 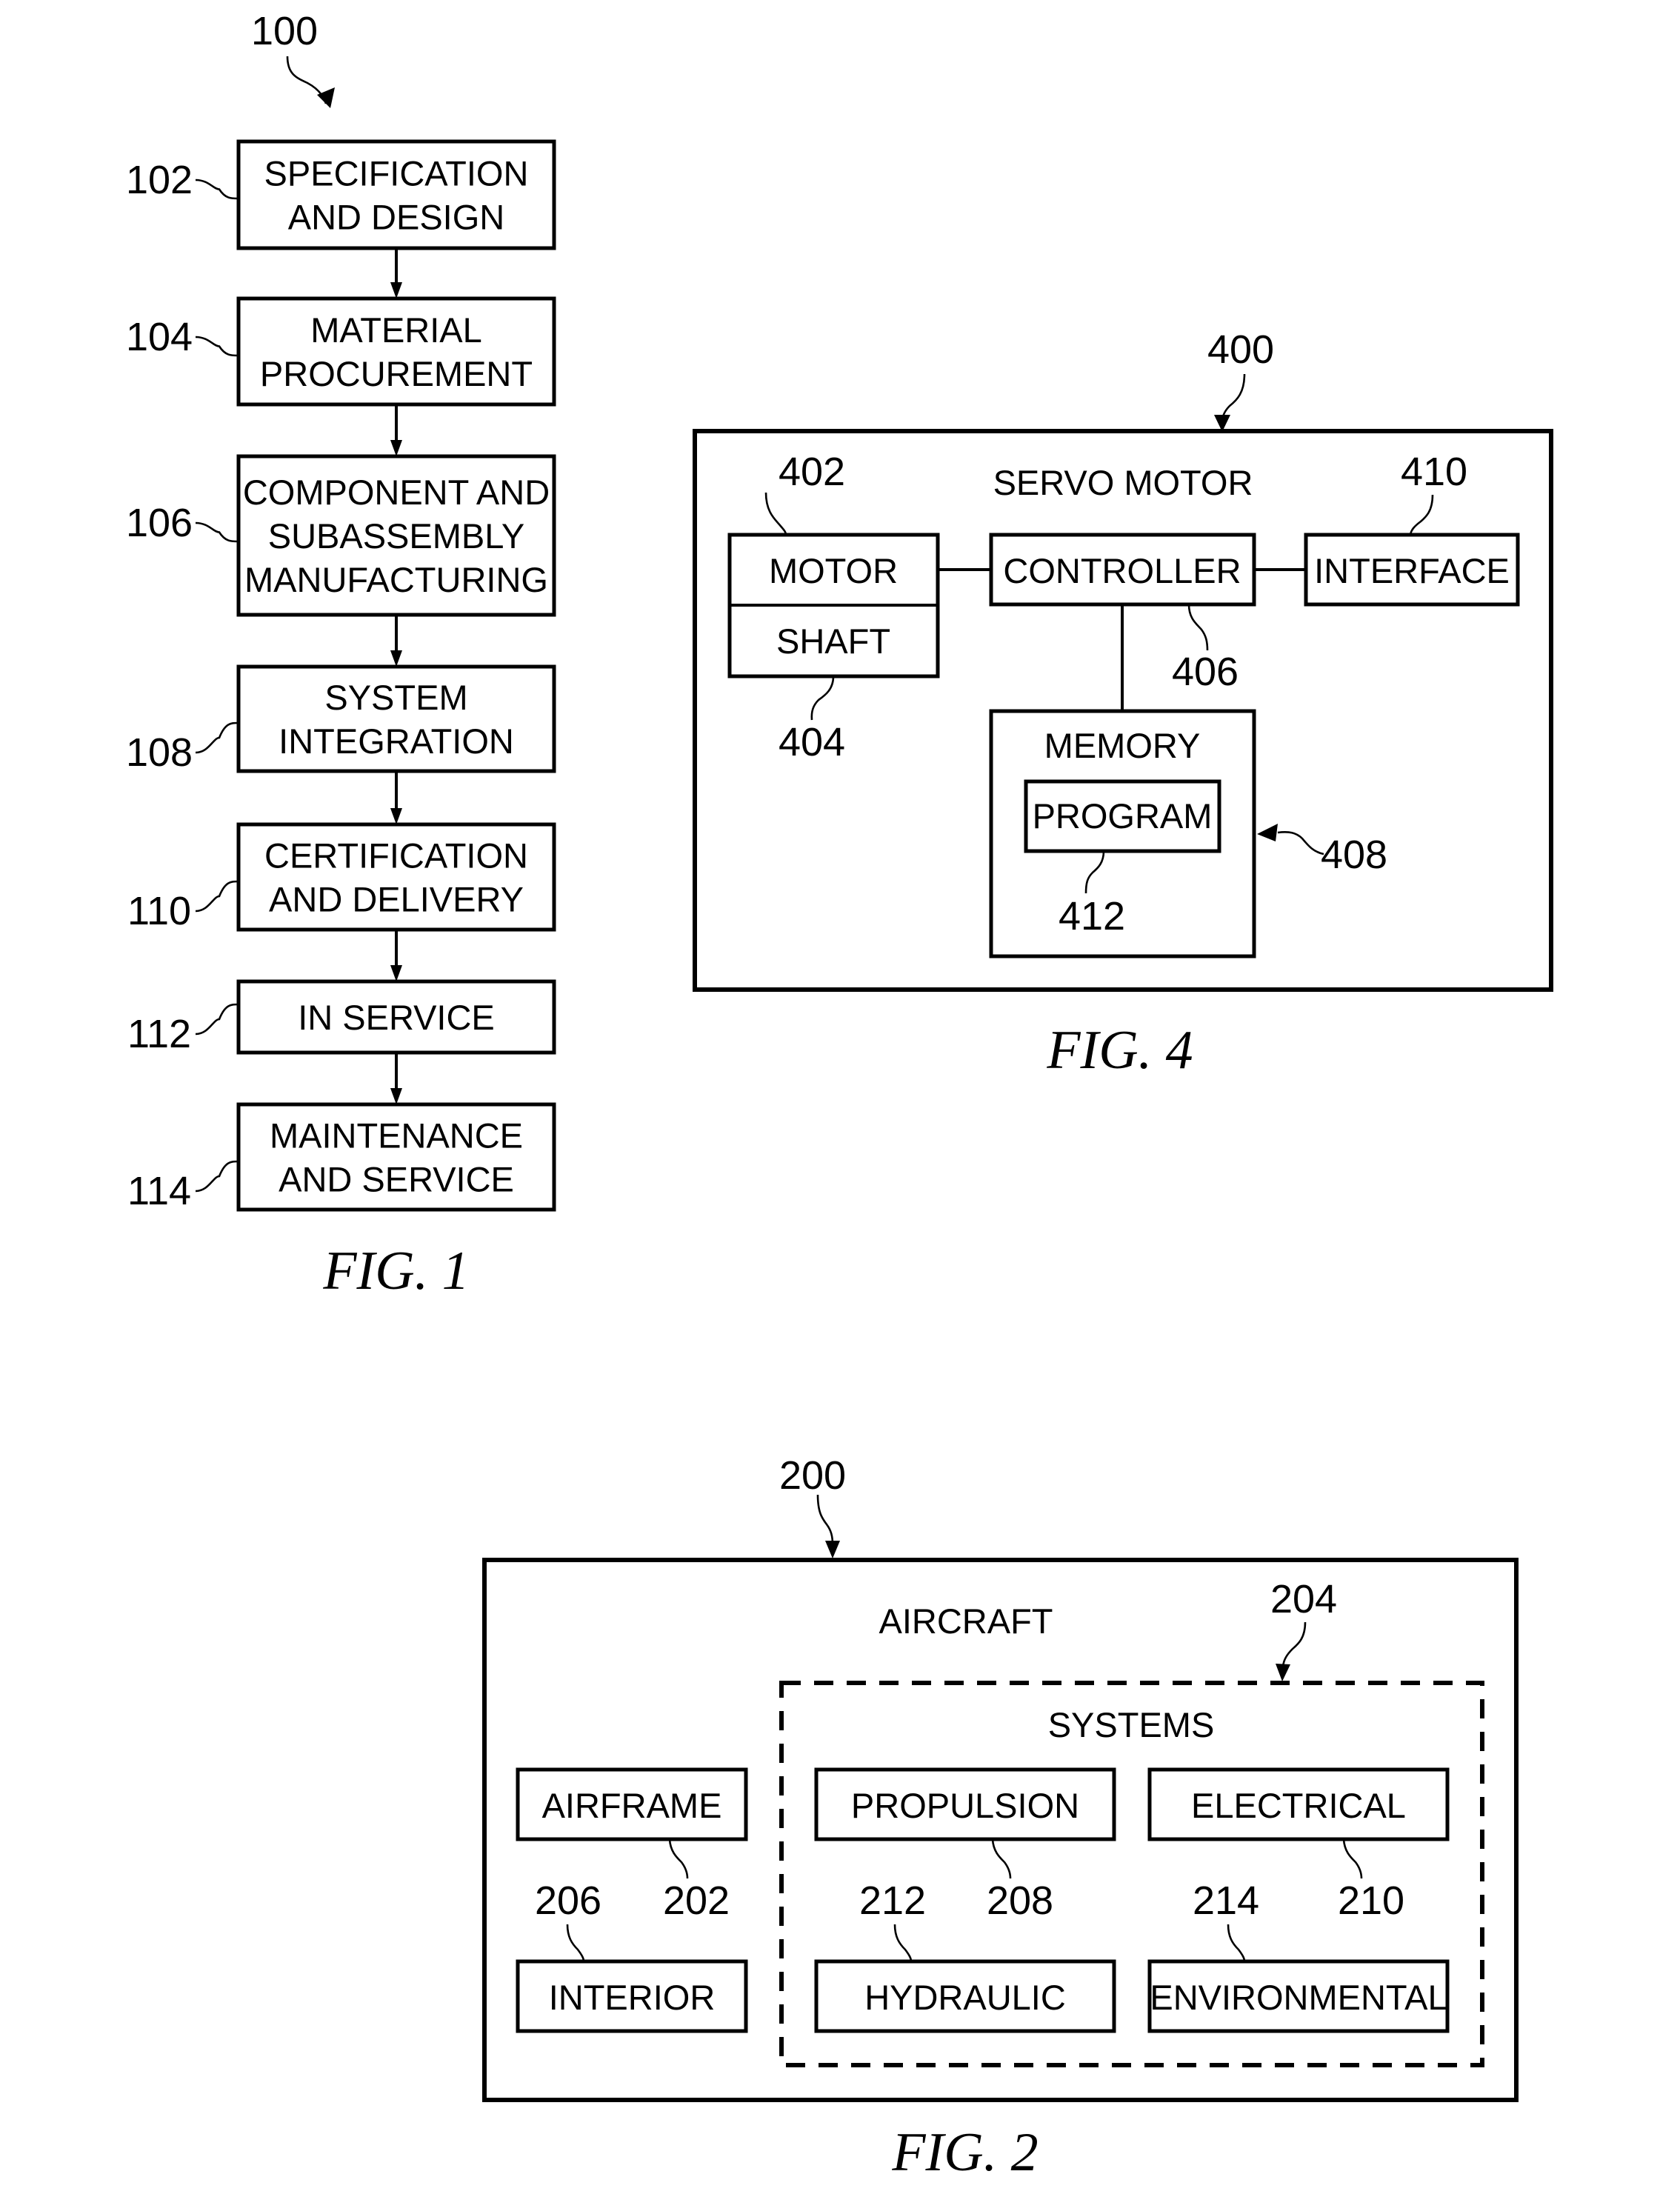 What do you see at coordinates (159, 337) in the screenshot?
I see `flow-step-ref: 104` at bounding box center [159, 337].